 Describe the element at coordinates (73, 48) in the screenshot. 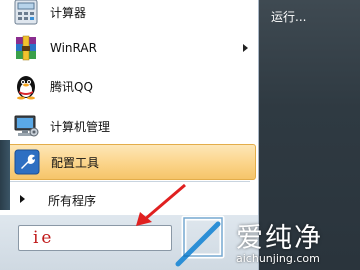

I see `program-label: WinRAR` at that location.